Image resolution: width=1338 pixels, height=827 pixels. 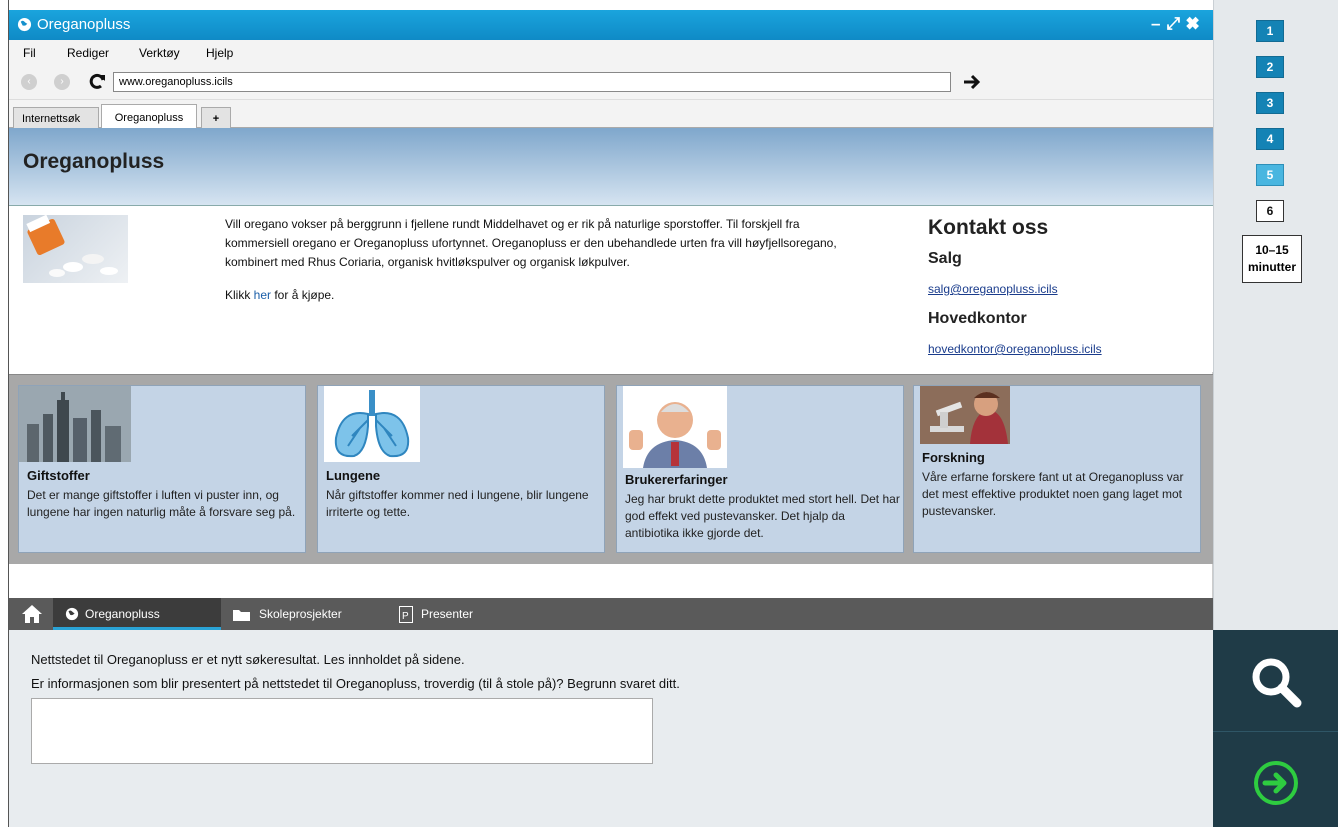 I want to click on step-4: 4, so click(x=1270, y=139).